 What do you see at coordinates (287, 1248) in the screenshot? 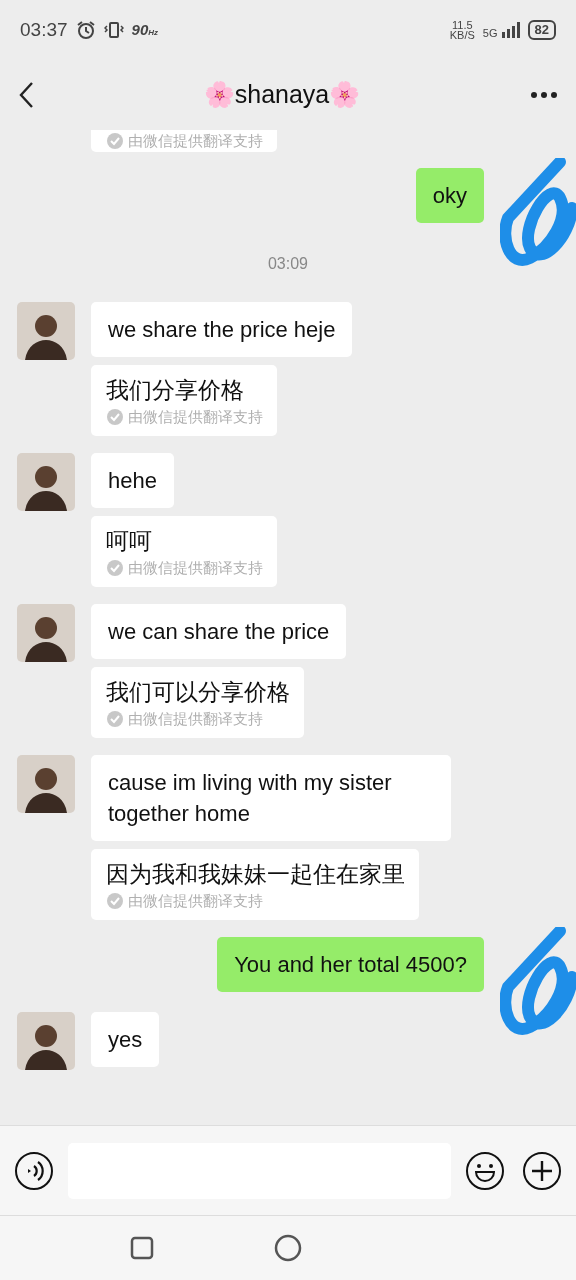
I see `home-icon` at bounding box center [287, 1248].